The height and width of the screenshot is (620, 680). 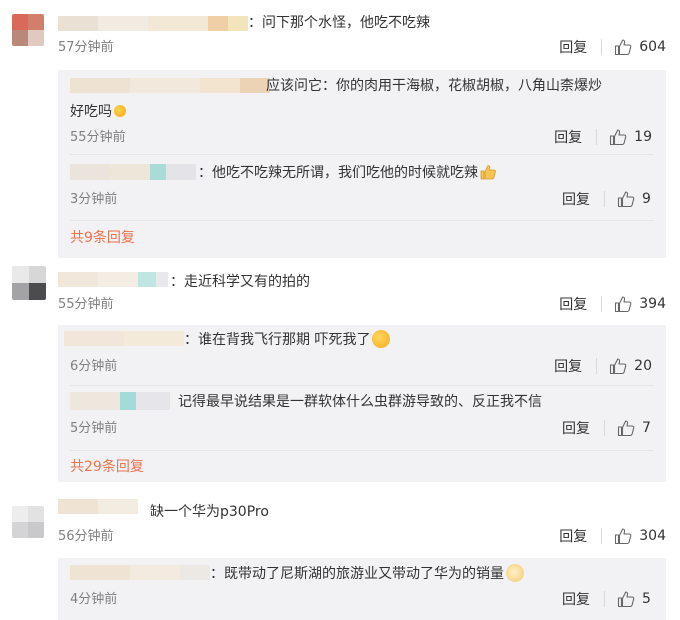 I want to click on comment-actions: 回复 604, so click(x=612, y=47).